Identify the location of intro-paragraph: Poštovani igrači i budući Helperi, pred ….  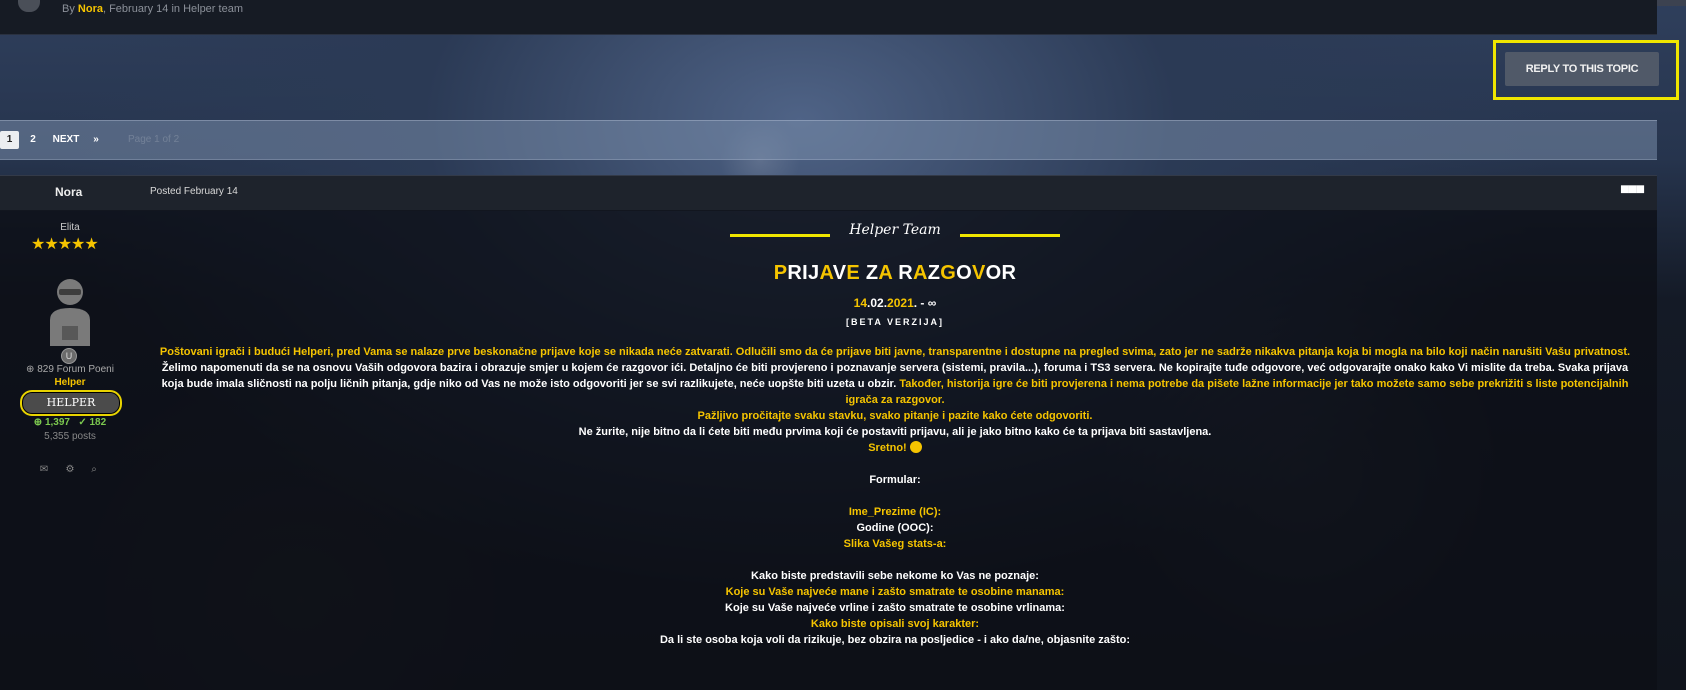
(895, 352).